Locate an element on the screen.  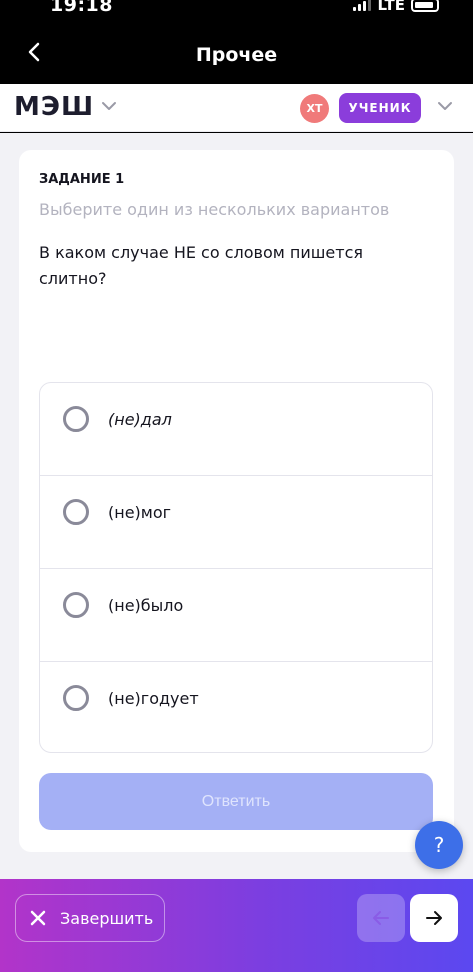
network-label: LTE is located at coordinates (391, 7).